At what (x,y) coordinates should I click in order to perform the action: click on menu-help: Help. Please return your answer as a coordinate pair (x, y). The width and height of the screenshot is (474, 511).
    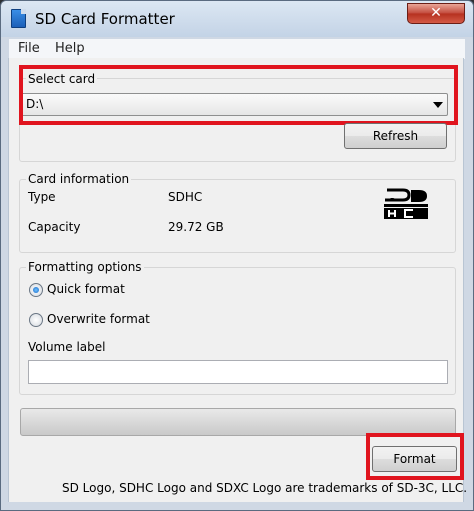
    Looking at the image, I should click on (70, 48).